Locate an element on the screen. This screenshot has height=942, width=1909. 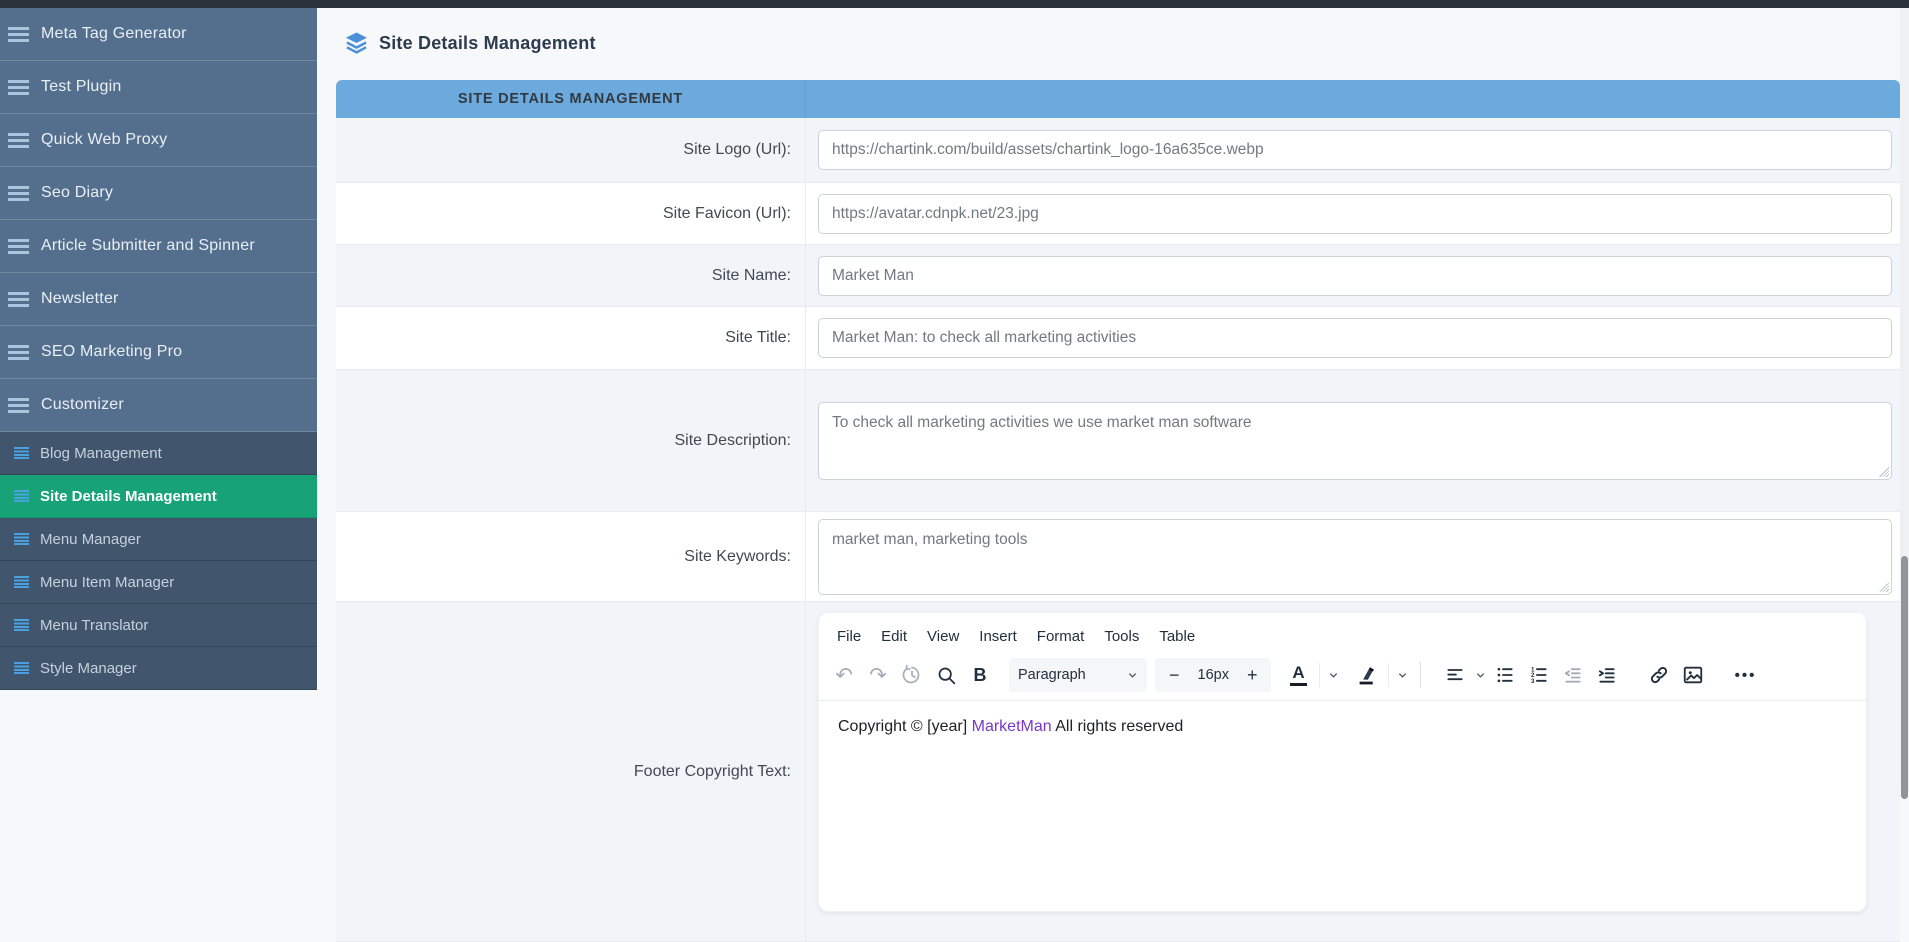
sidebar-item-label: Quick Web Proxy is located at coordinates (104, 139).